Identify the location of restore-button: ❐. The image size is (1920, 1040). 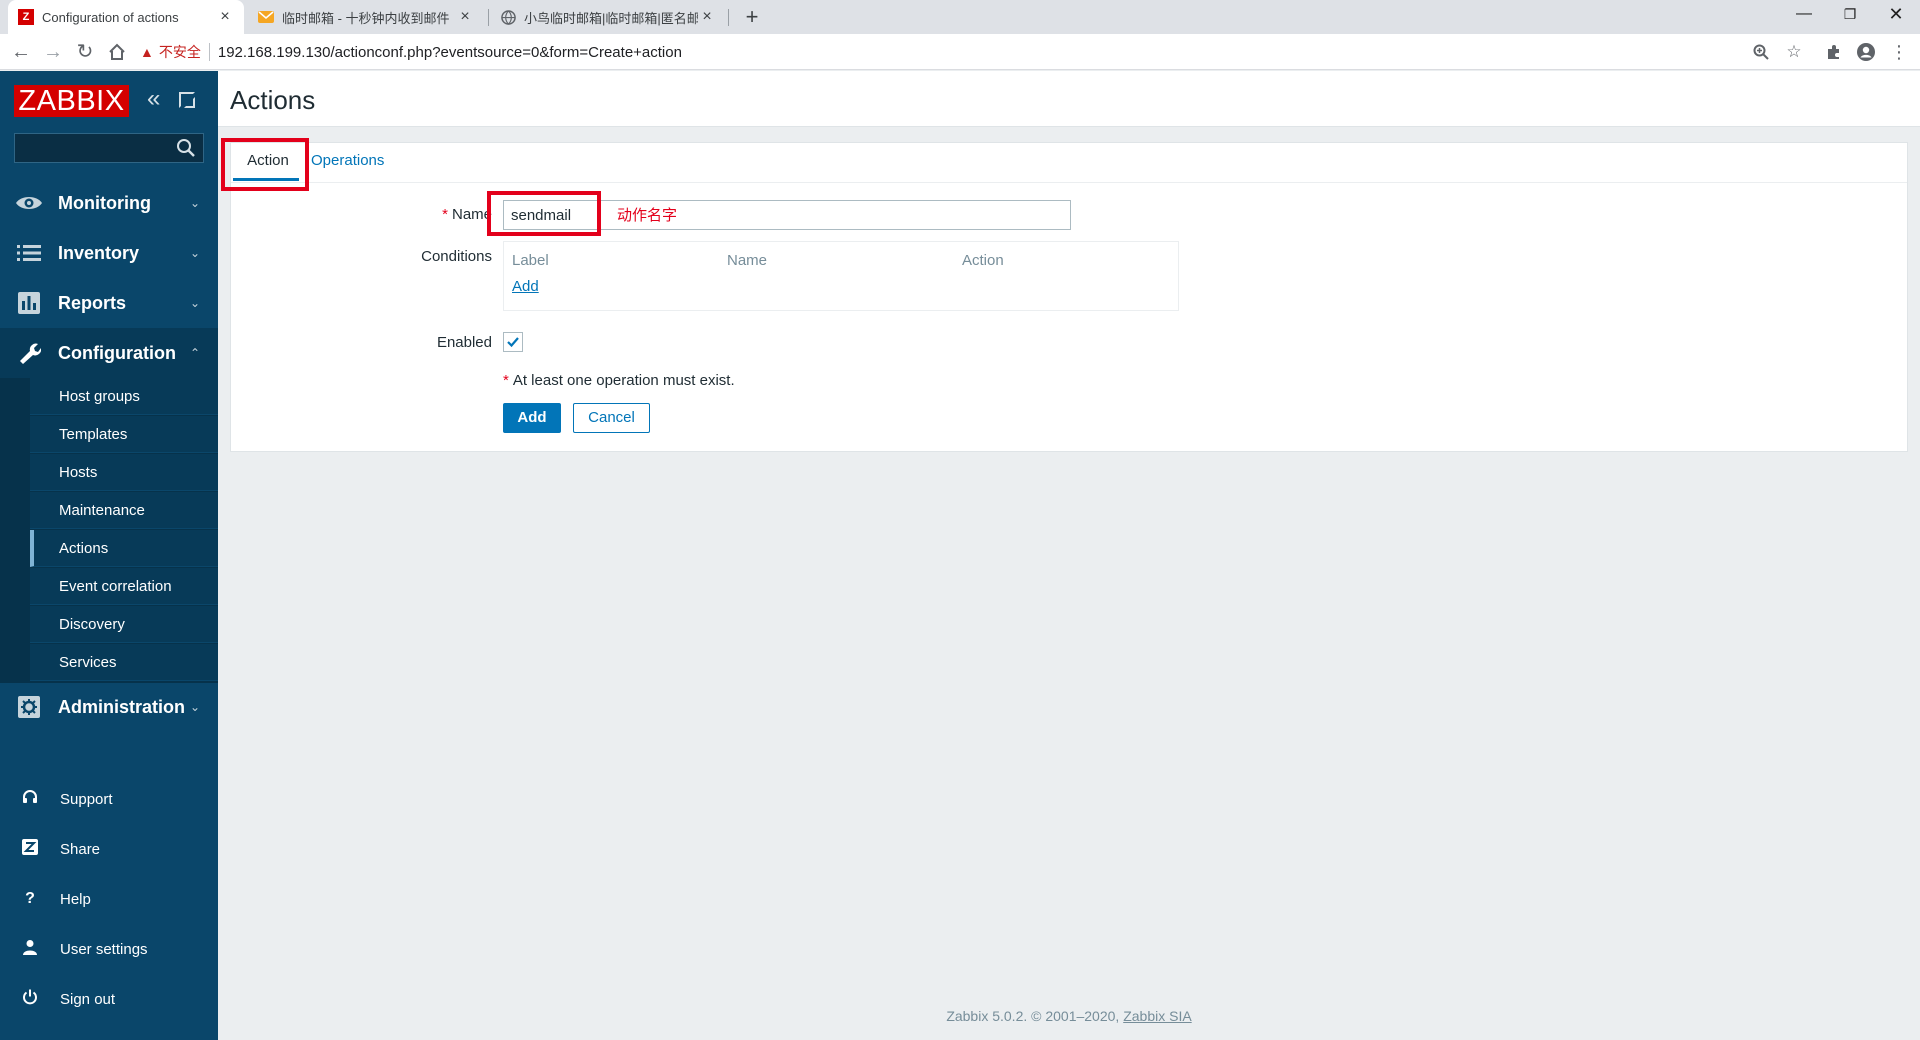
(1850, 15).